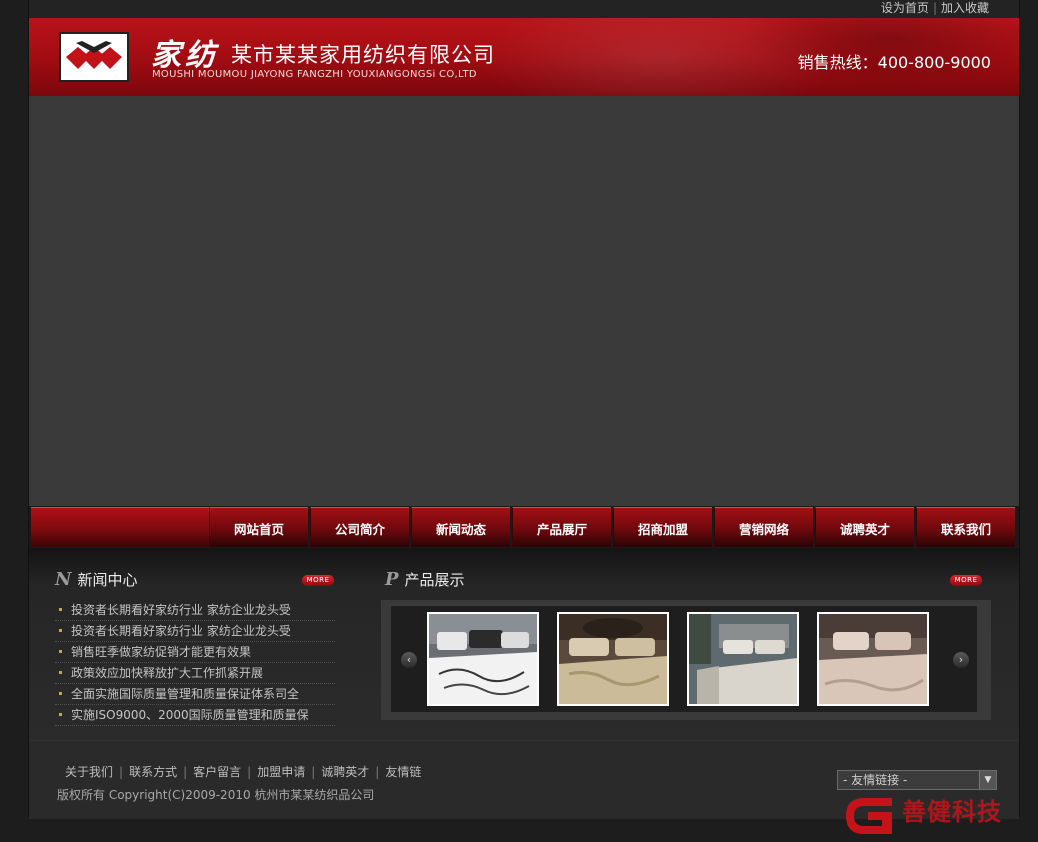 The height and width of the screenshot is (842, 1038). What do you see at coordinates (243, 771) in the screenshot?
I see `footer-links: 关于我们 | 联系方式 | 客户留言 | 加盟申请 | 诚聘英才 | 友情链` at bounding box center [243, 771].